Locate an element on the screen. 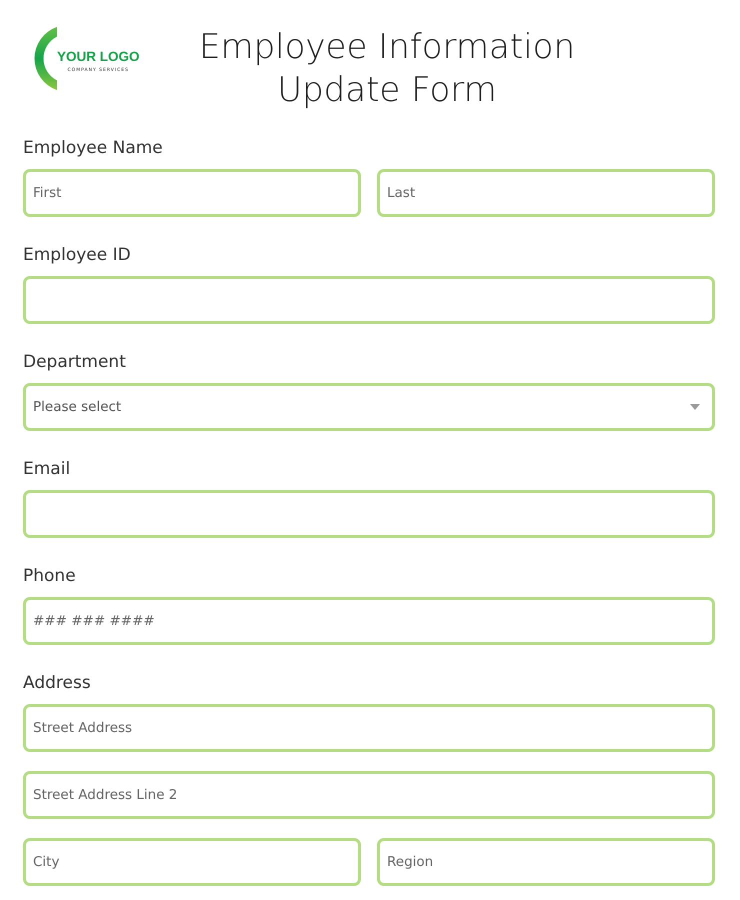 This screenshot has width=740, height=900. caret-icon is located at coordinates (695, 407).